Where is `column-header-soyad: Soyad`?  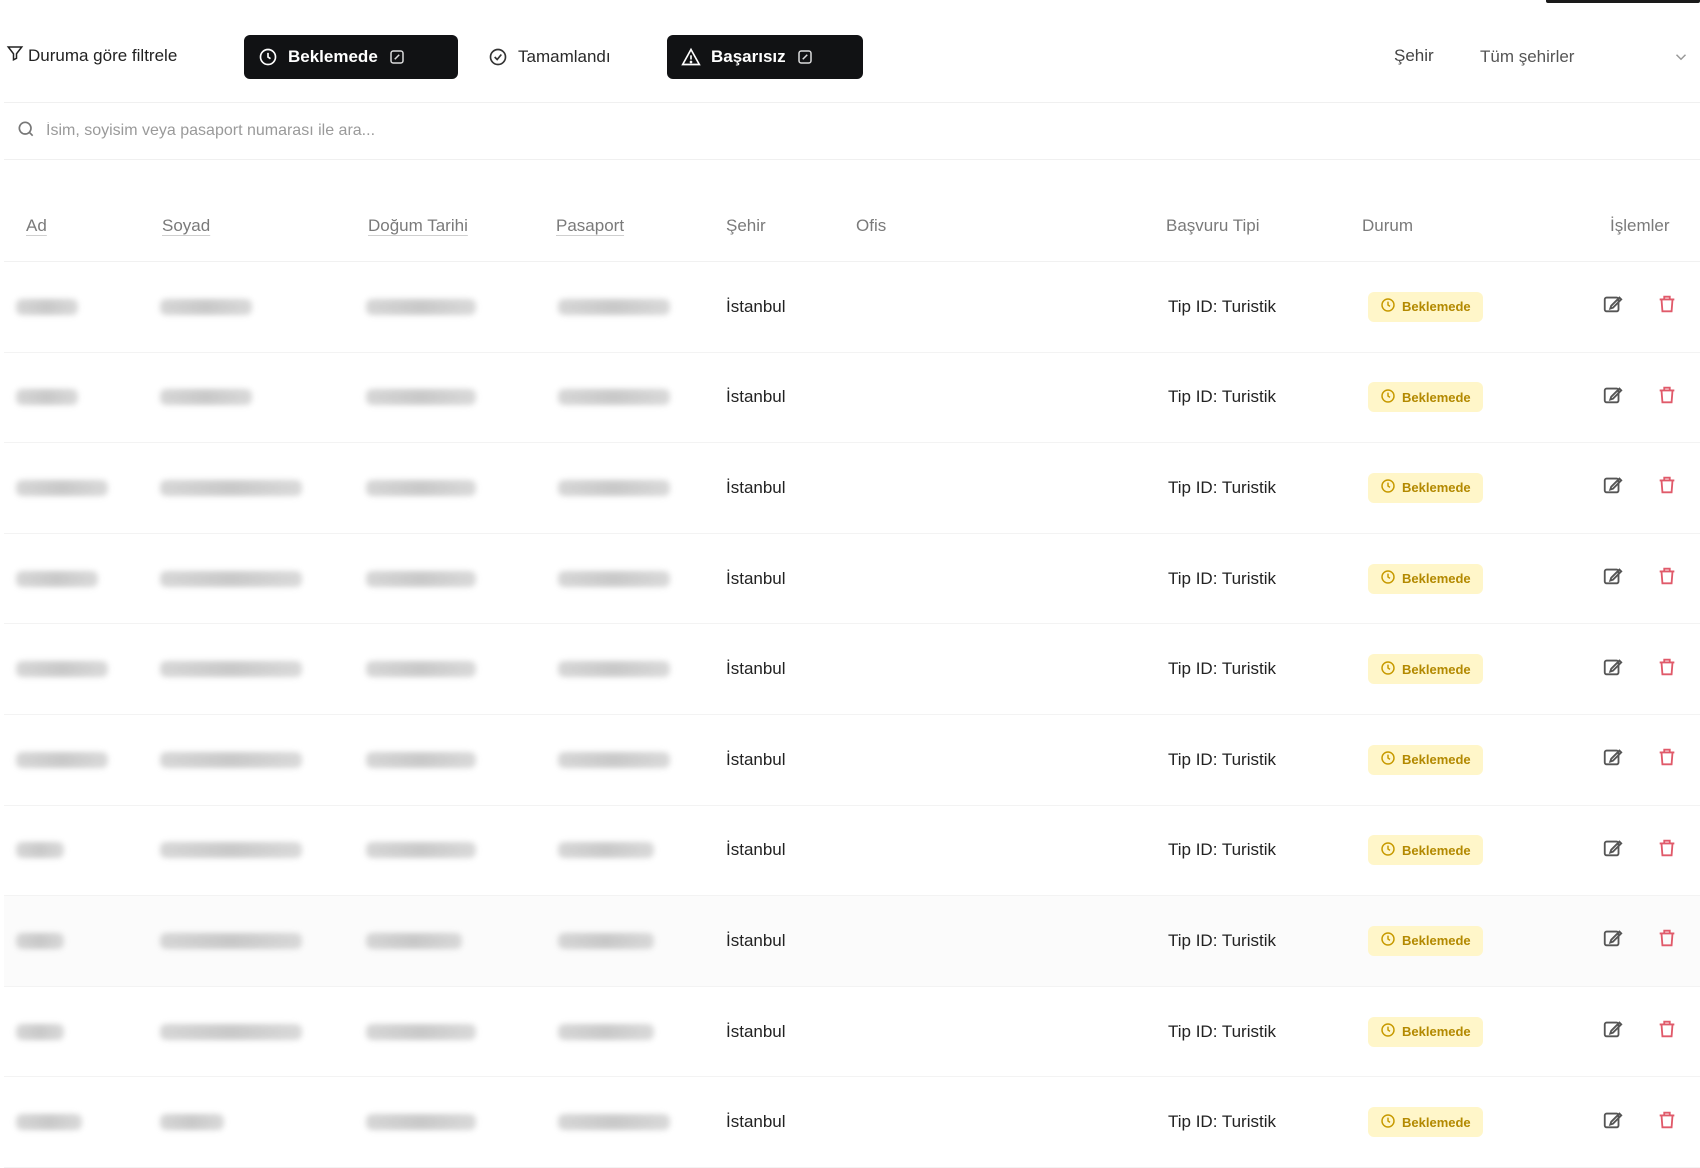
column-header-soyad: Soyad is located at coordinates (186, 226).